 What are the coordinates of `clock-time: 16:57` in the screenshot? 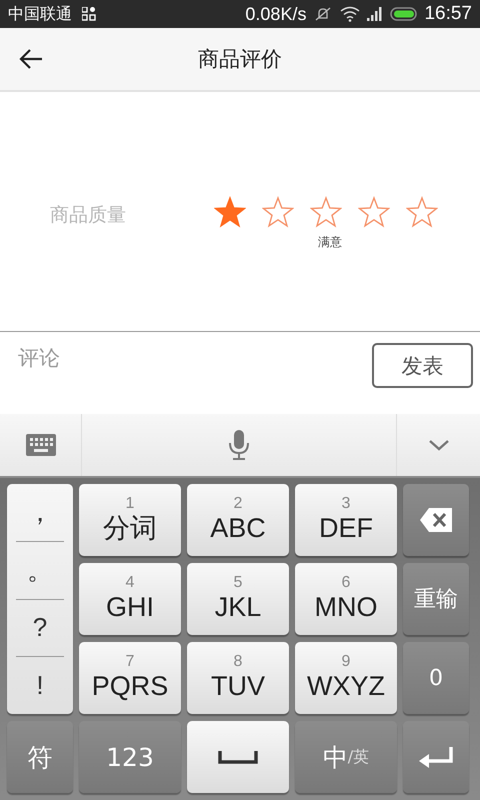 It's located at (448, 14).